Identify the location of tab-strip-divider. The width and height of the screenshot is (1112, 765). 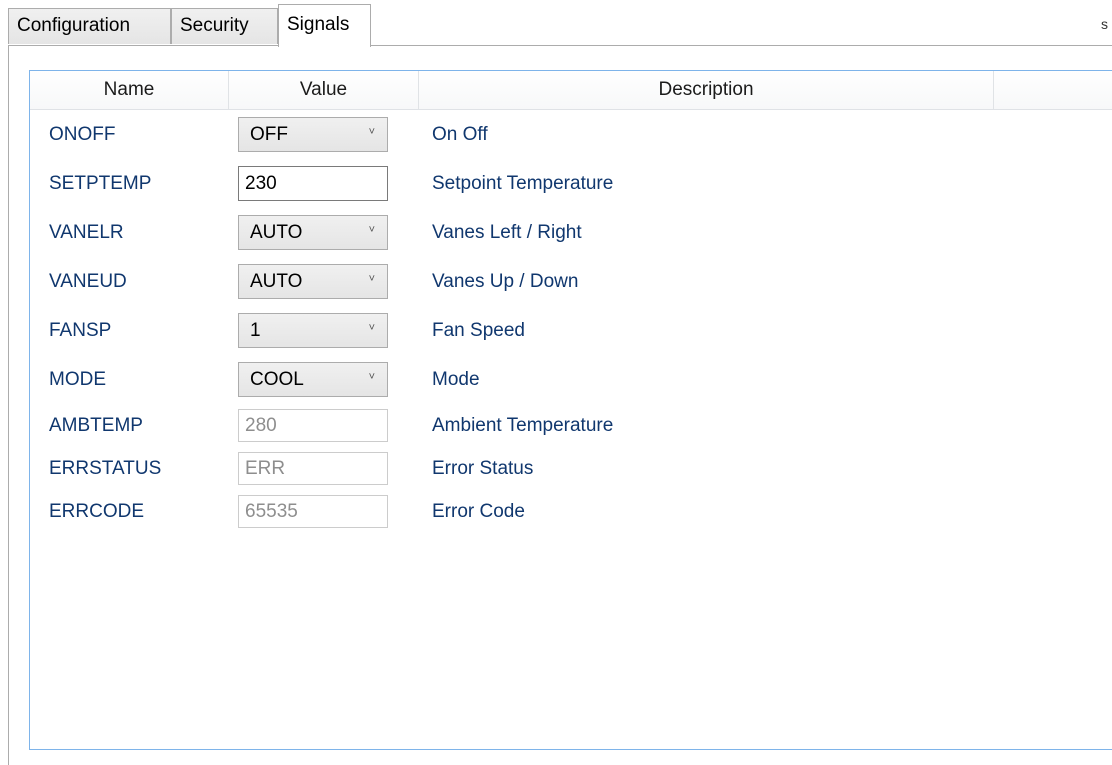
(560, 45).